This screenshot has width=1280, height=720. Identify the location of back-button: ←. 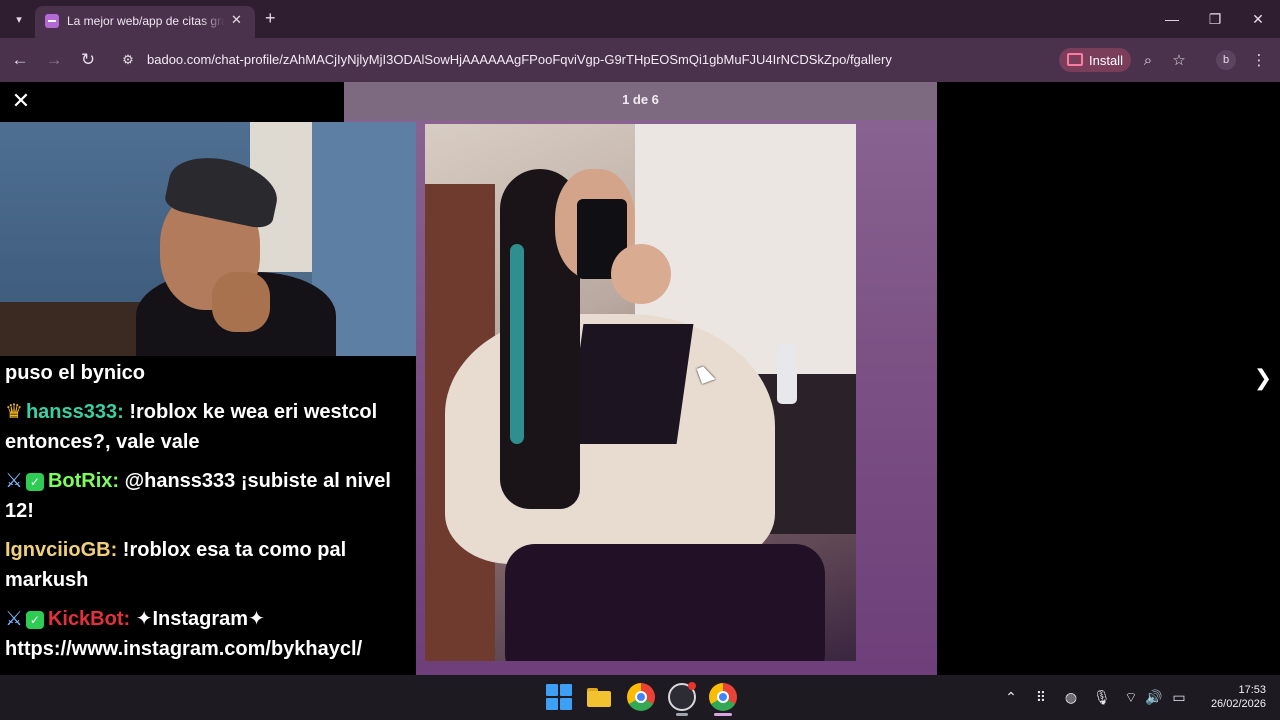
(20, 60).